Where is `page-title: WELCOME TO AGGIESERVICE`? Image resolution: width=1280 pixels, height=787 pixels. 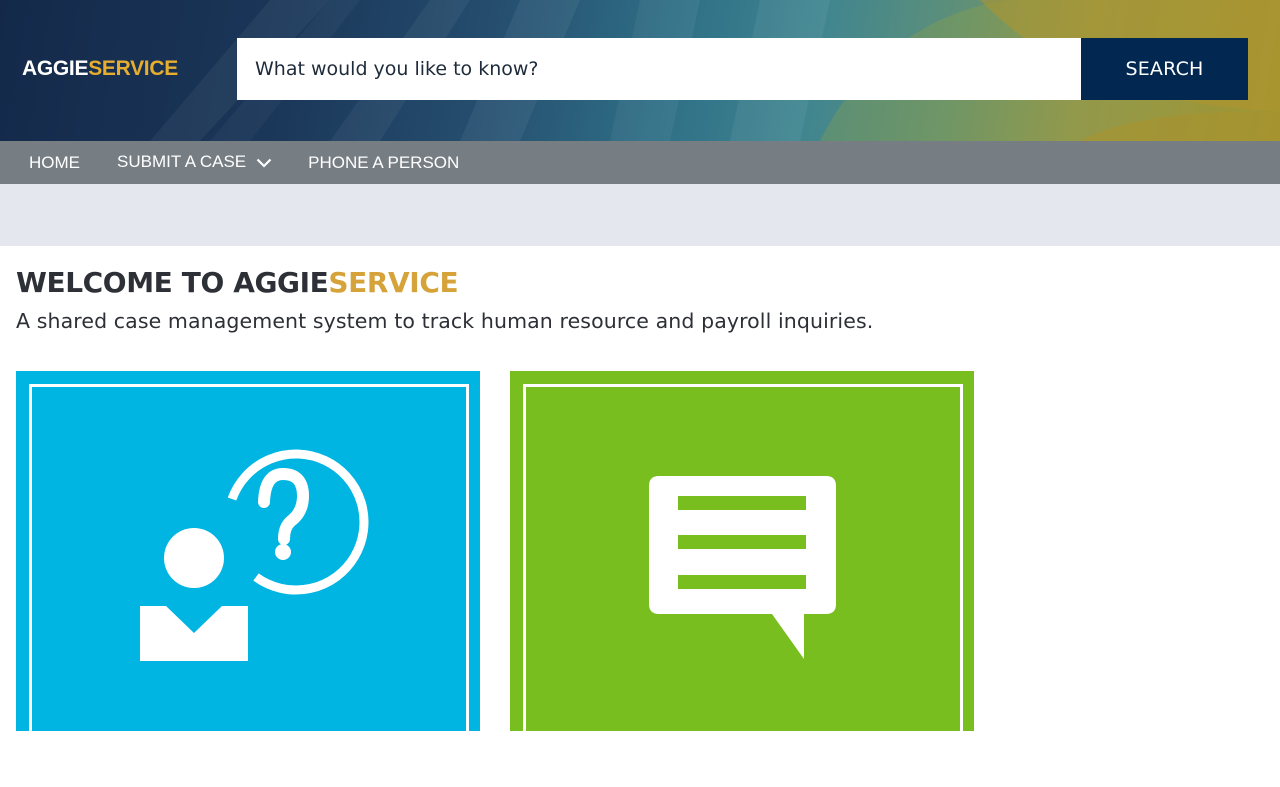 page-title: WELCOME TO AGGIESERVICE is located at coordinates (237, 282).